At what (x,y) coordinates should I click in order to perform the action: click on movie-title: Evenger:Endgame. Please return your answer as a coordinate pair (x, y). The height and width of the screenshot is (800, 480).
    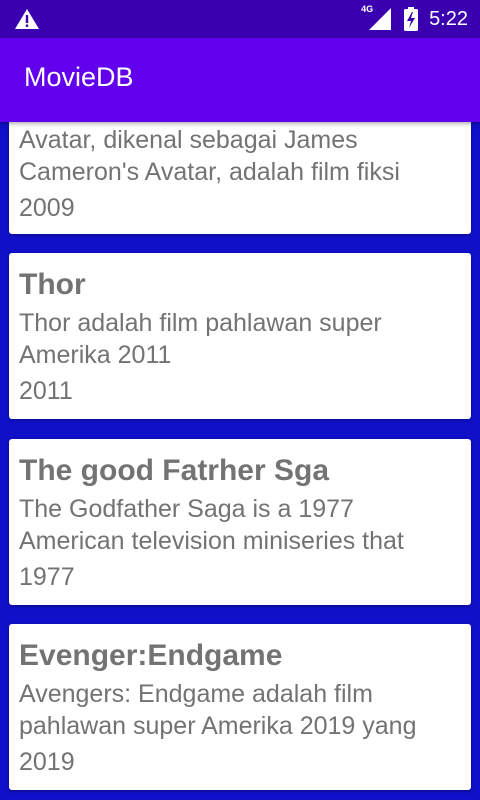
    Looking at the image, I should click on (151, 655).